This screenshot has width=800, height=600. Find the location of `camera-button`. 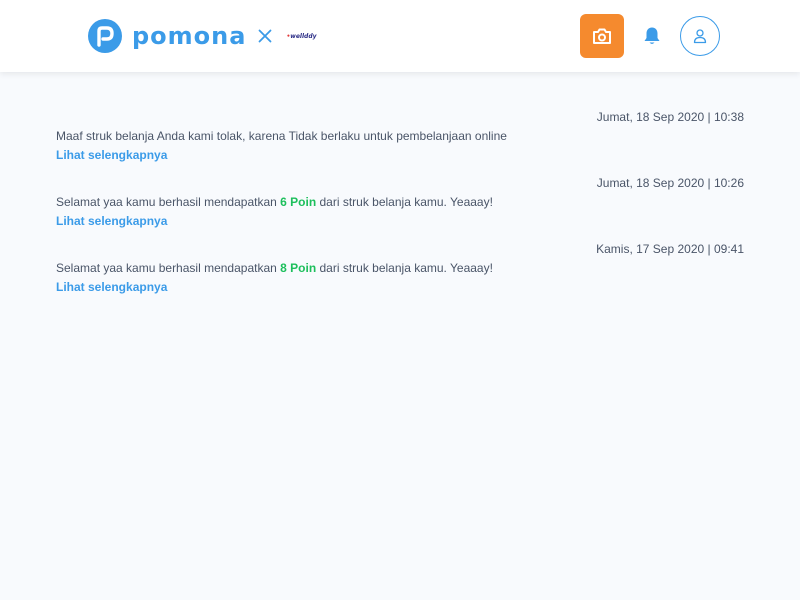

camera-button is located at coordinates (602, 36).